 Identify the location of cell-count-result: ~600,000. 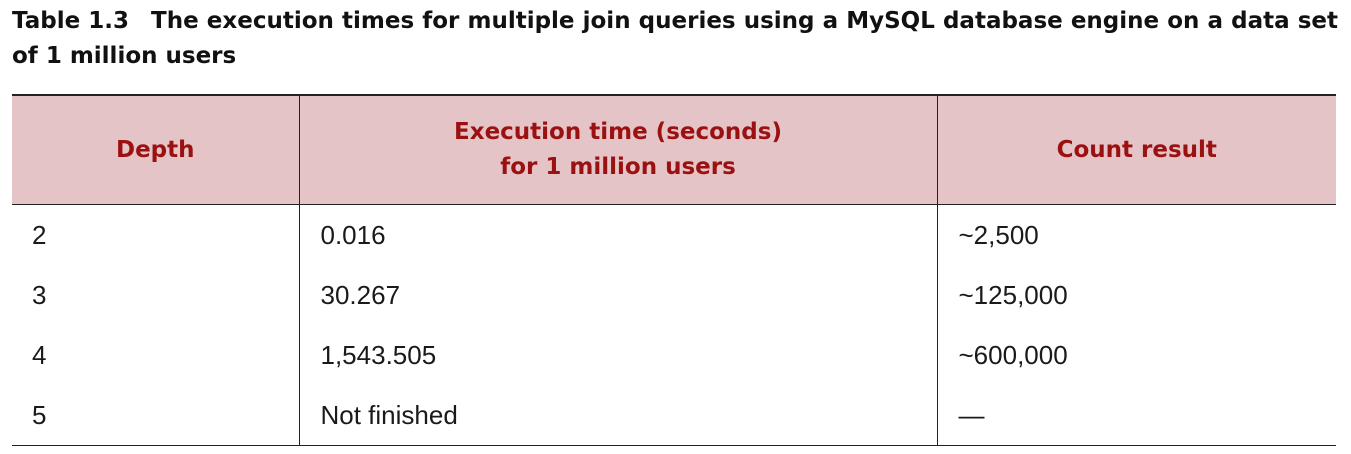
(1136, 355).